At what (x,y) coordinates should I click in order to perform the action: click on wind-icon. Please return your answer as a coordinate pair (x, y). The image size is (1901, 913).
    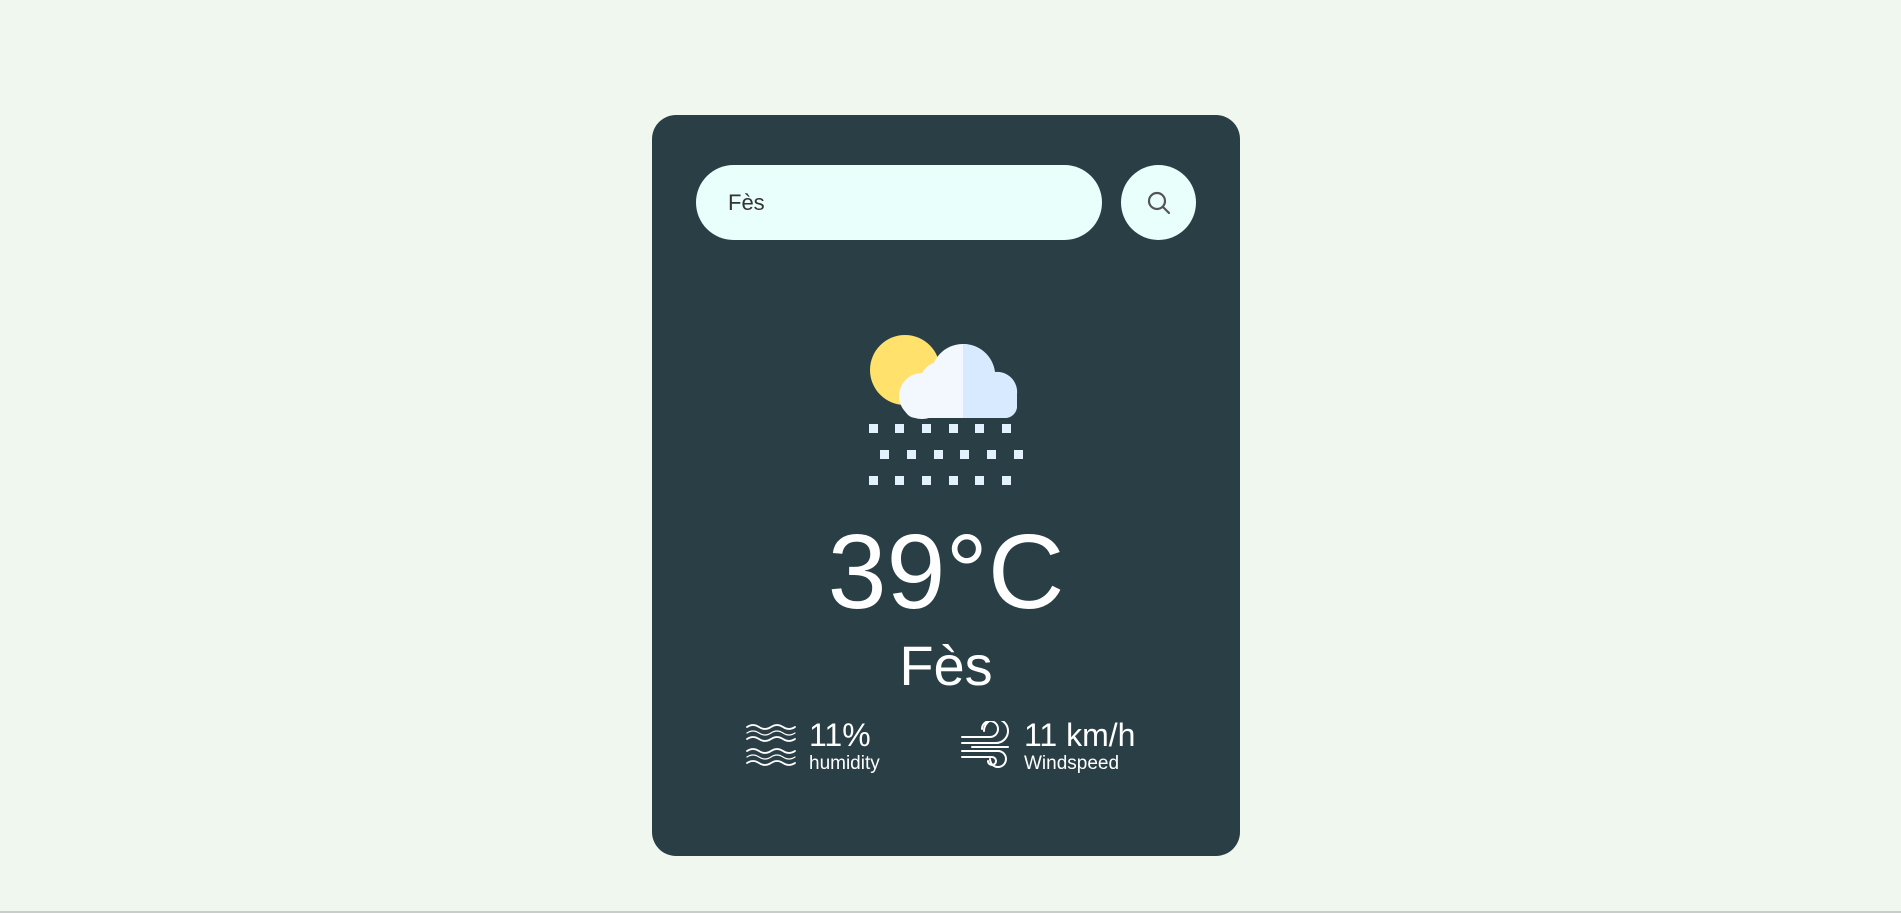
    Looking at the image, I should click on (985, 745).